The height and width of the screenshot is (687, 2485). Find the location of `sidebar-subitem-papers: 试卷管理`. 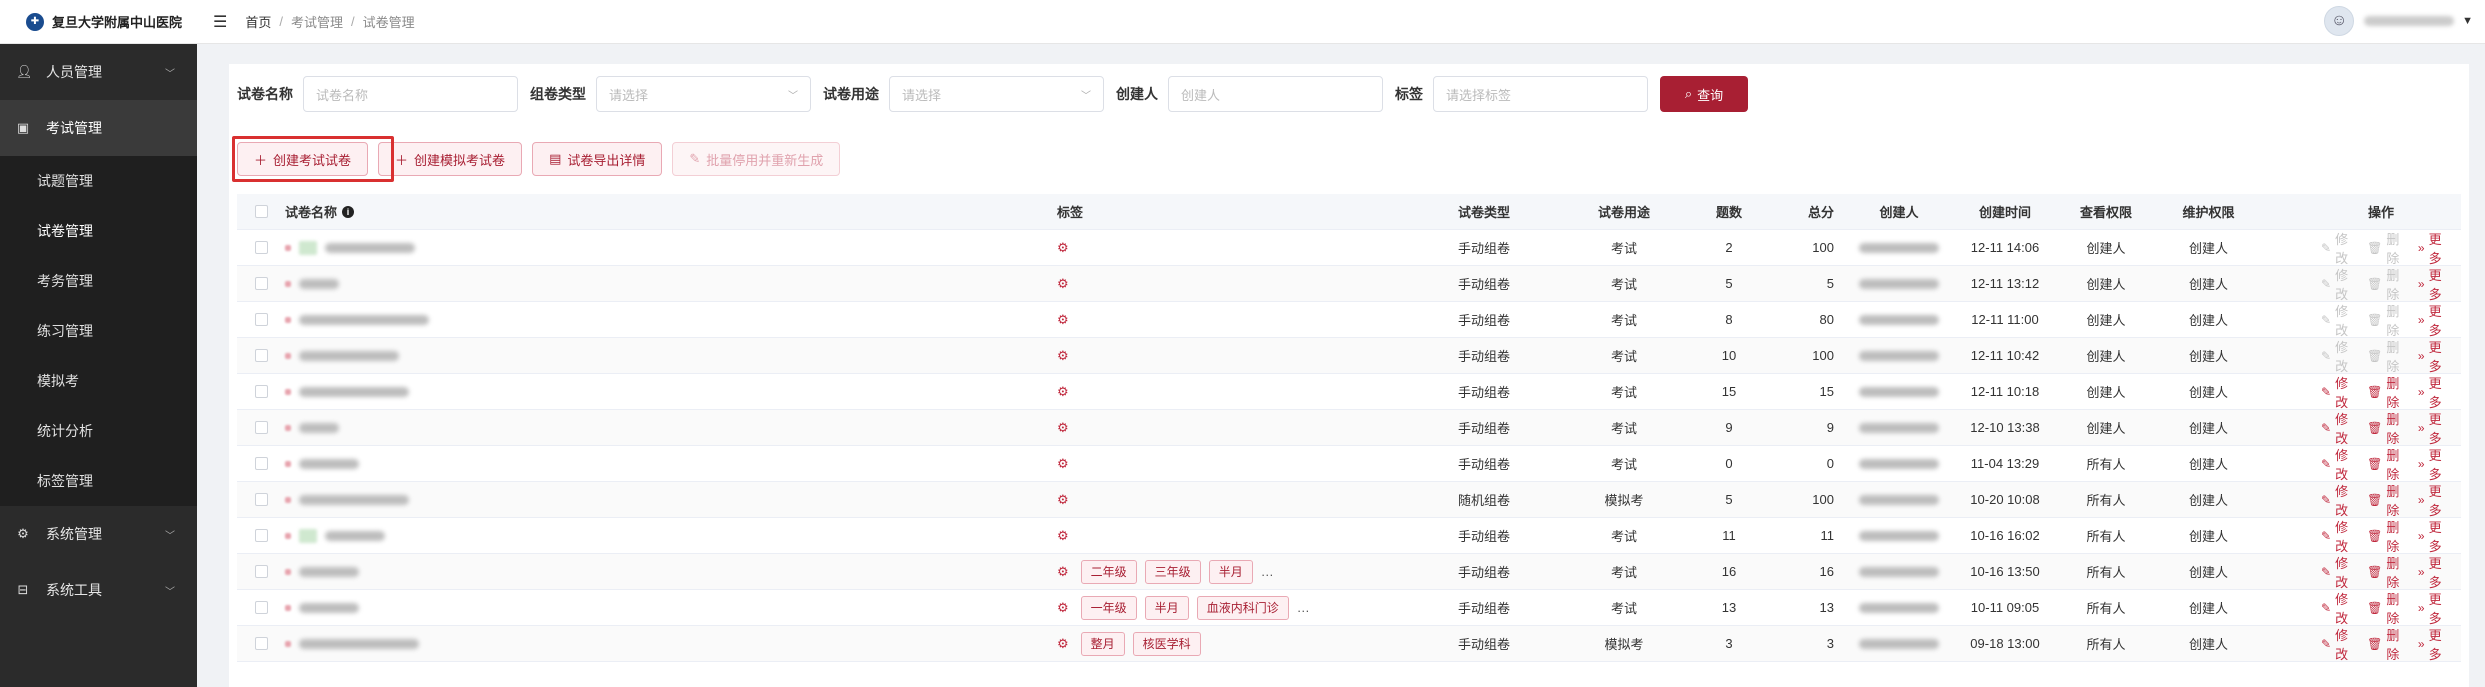

sidebar-subitem-papers: 试卷管理 is located at coordinates (98, 231).